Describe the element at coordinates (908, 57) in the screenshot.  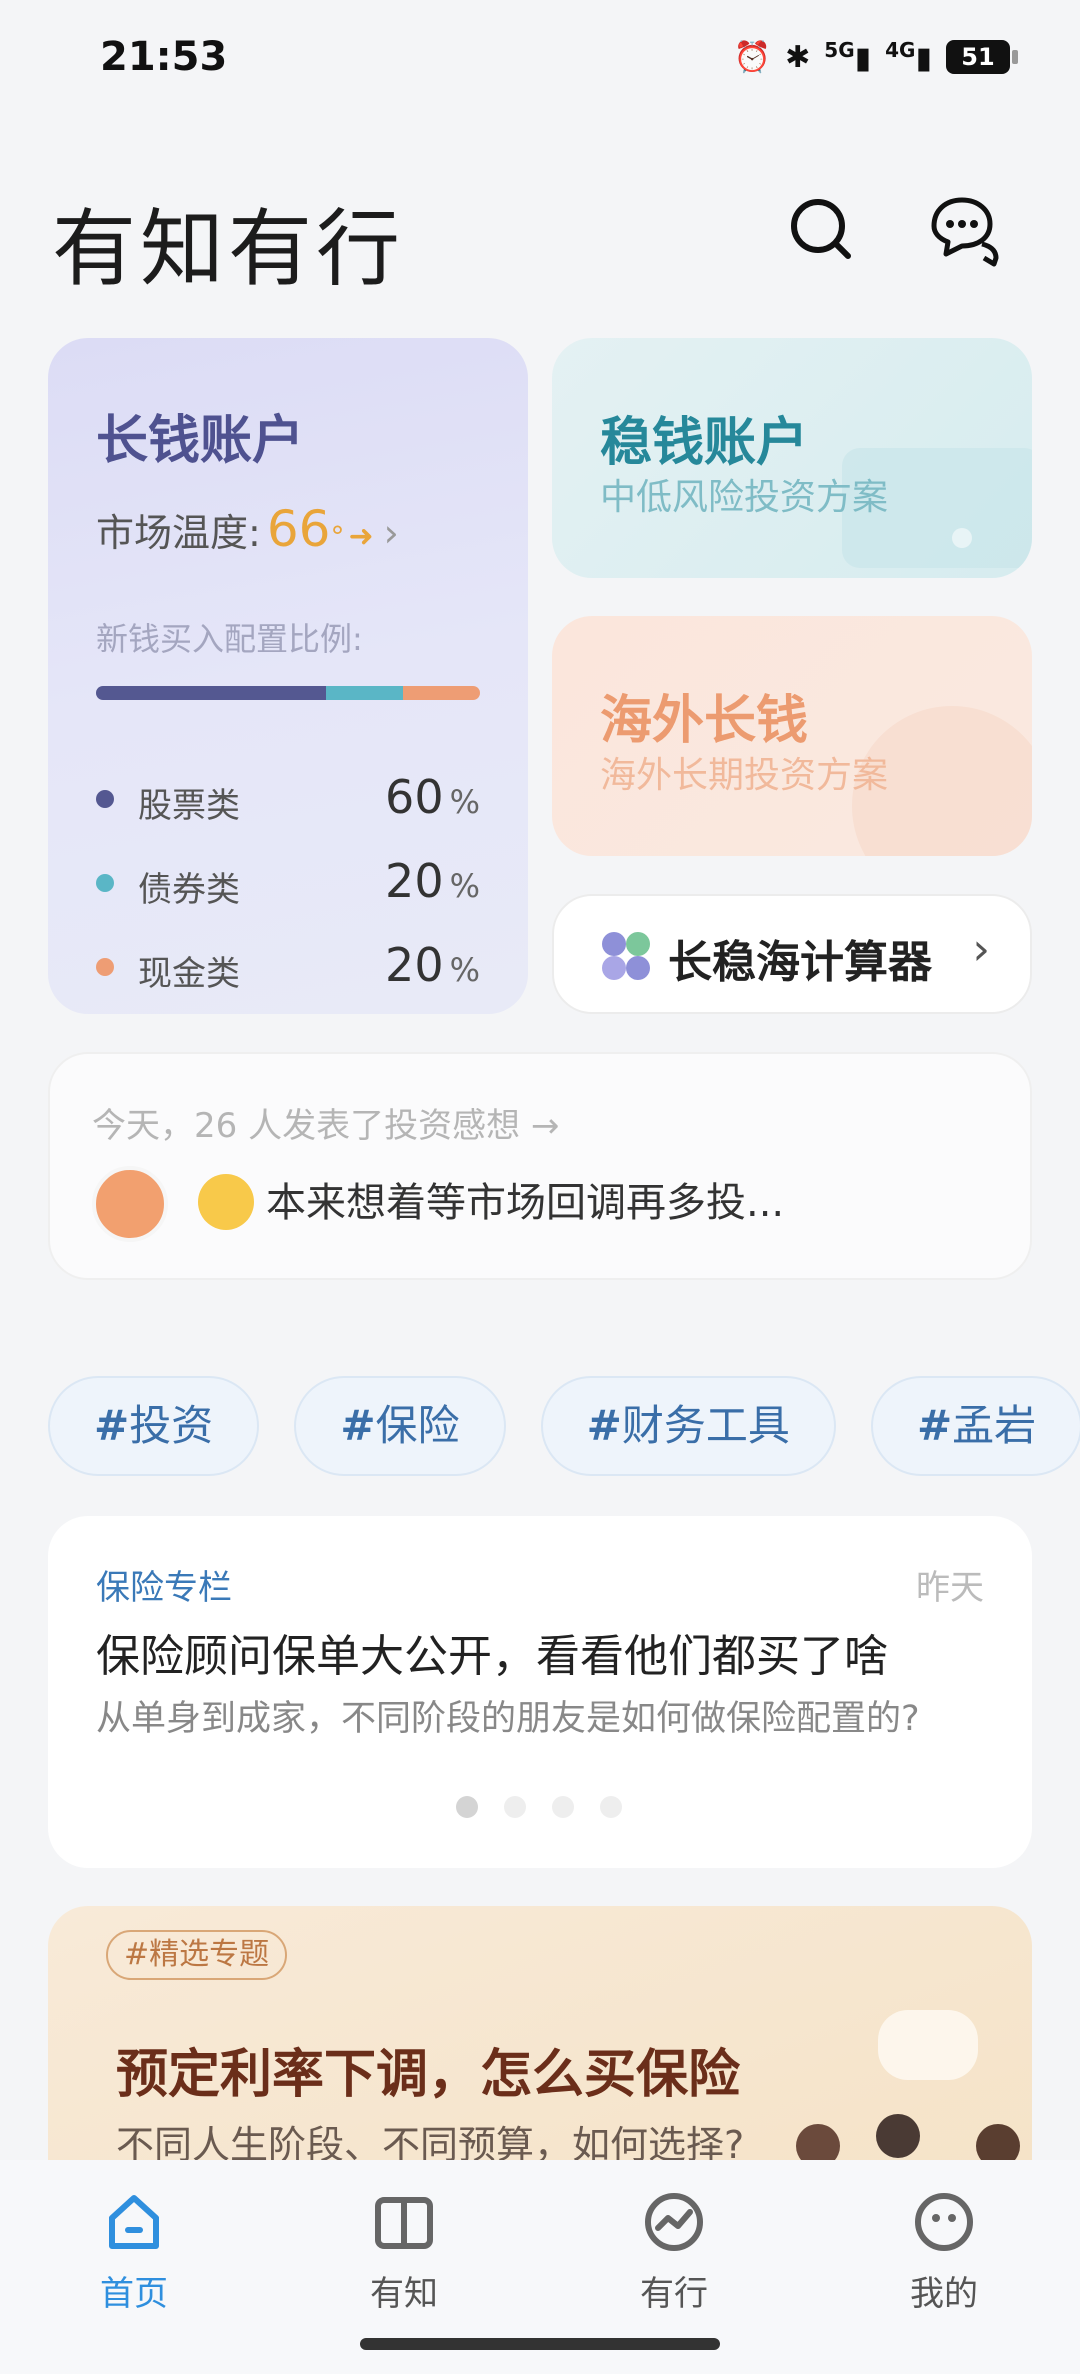
I see `signal-4g-icon: 4G▮` at that location.